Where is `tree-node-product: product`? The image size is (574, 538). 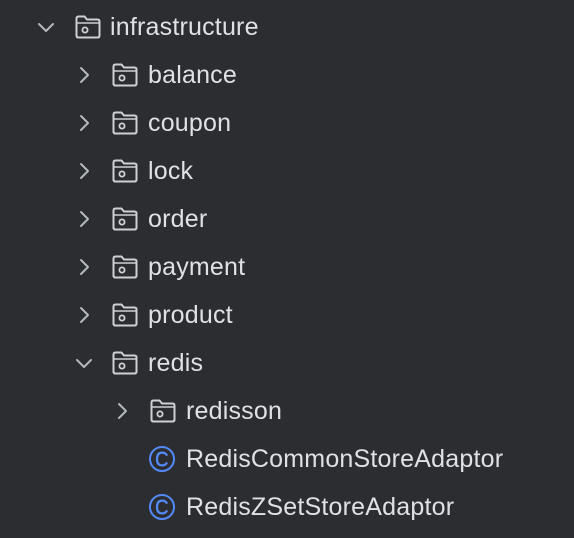
tree-node-product: product is located at coordinates (287, 315).